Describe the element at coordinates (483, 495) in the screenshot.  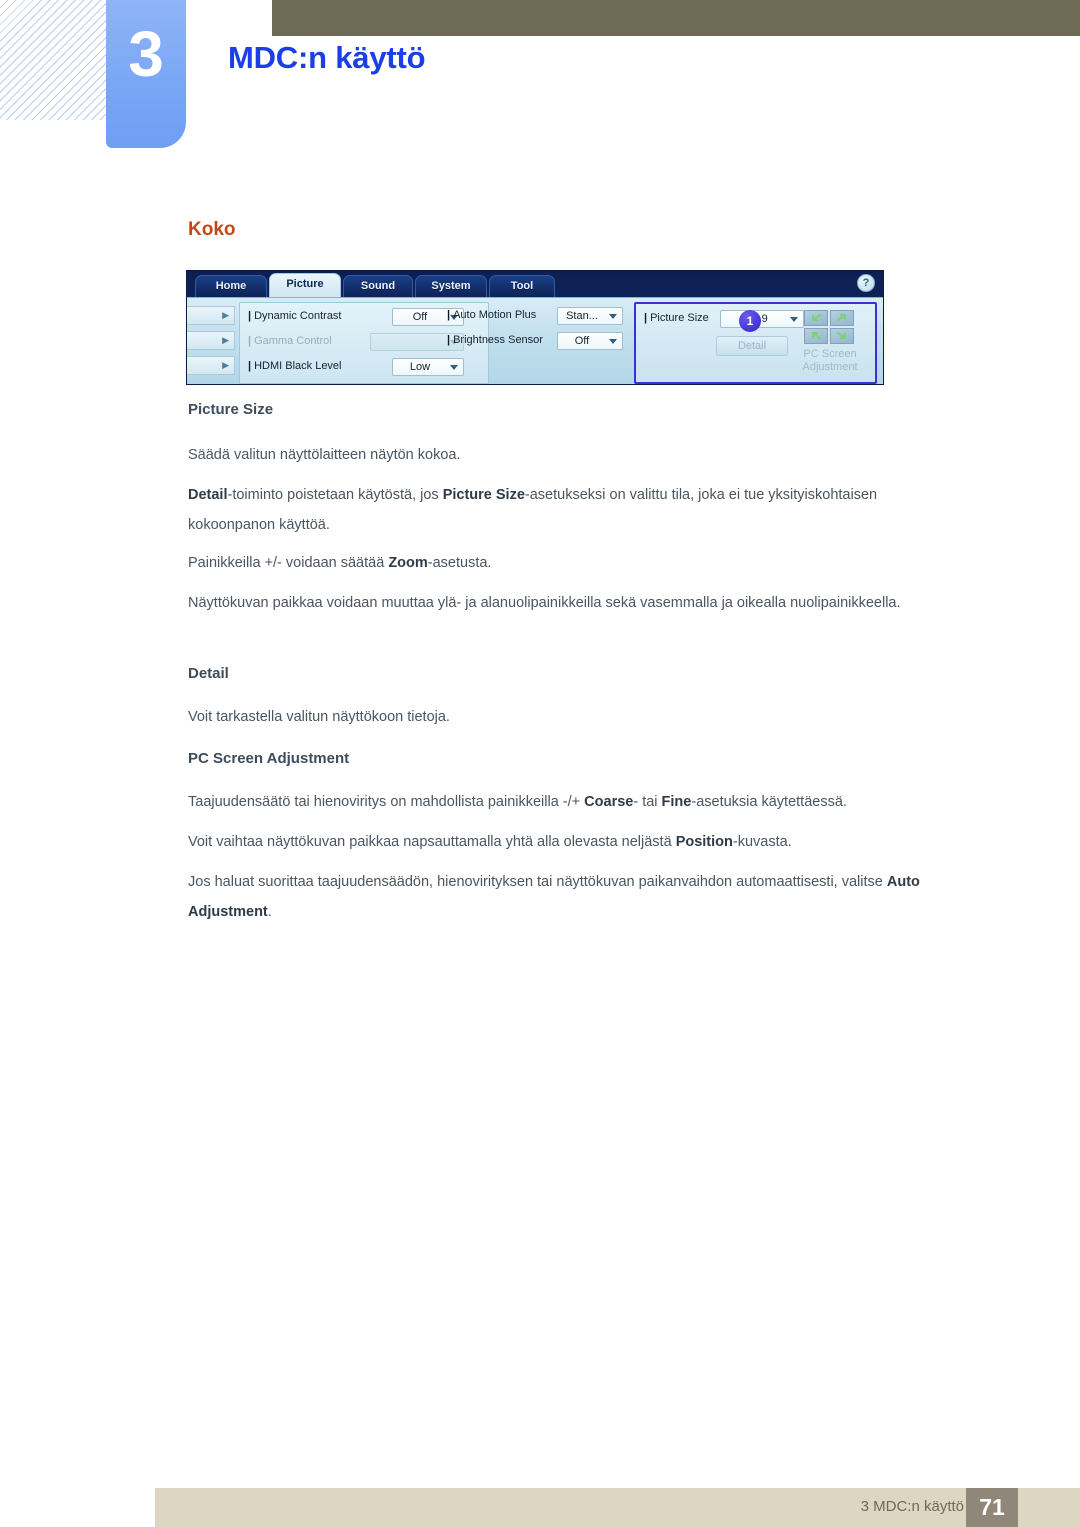
I see `emphasis-picture-size: Picture Size` at that location.